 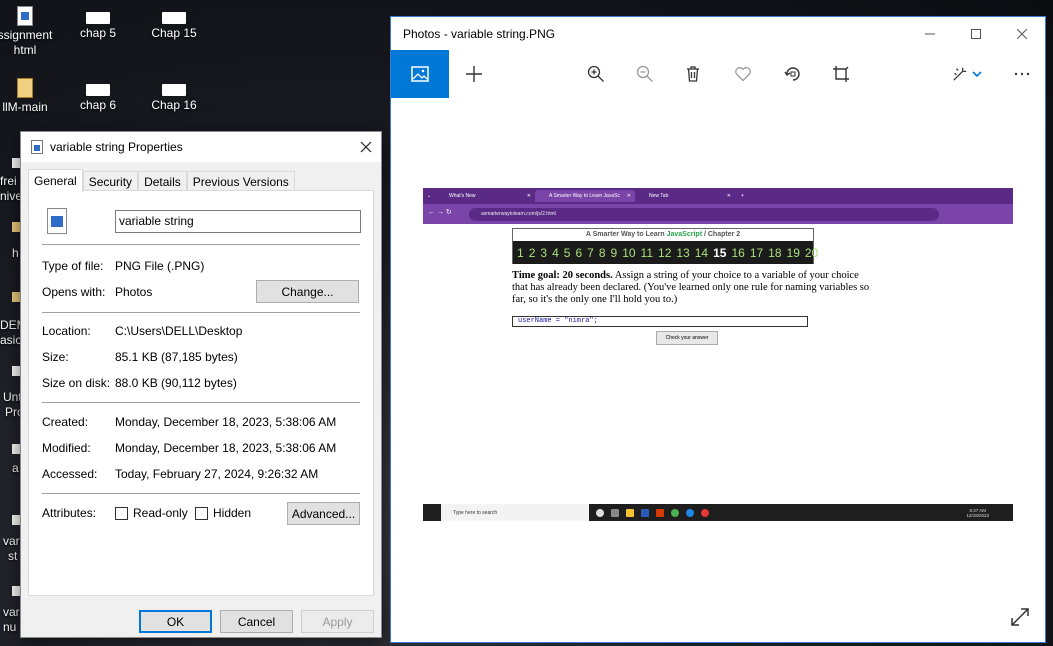 What do you see at coordinates (240, 181) in the screenshot?
I see `tab-previous-versions: Previous Versions` at bounding box center [240, 181].